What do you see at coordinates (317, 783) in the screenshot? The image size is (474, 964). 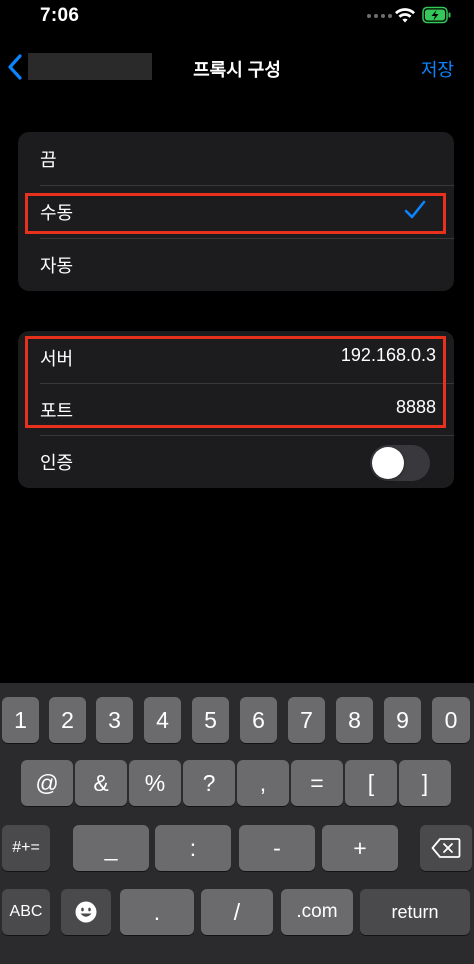 I see `key-equals: =` at bounding box center [317, 783].